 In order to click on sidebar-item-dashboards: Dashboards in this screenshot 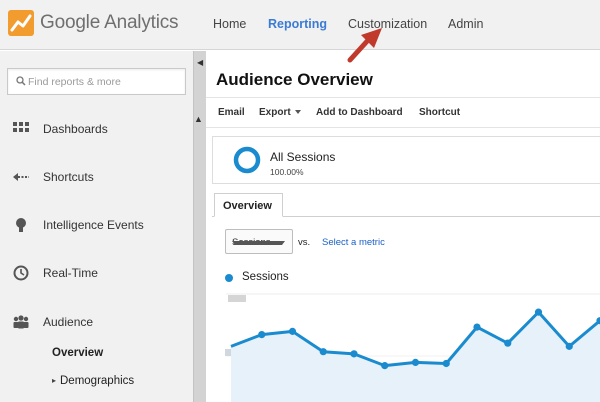, I will do `click(96, 129)`.